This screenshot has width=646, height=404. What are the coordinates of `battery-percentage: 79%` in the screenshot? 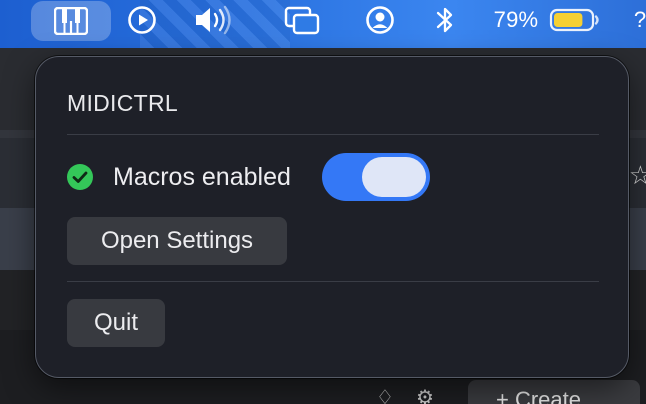 It's located at (516, 20).